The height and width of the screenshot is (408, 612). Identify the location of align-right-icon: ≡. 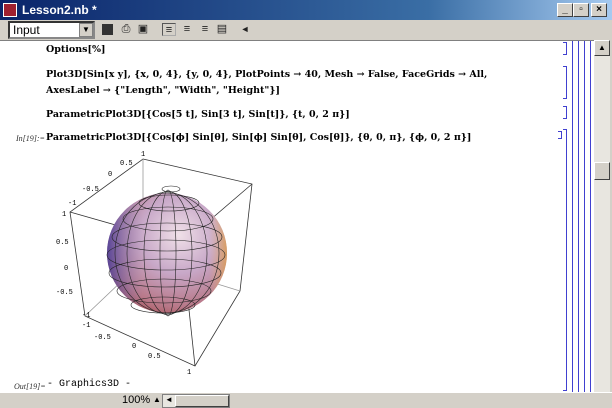
(205, 29).